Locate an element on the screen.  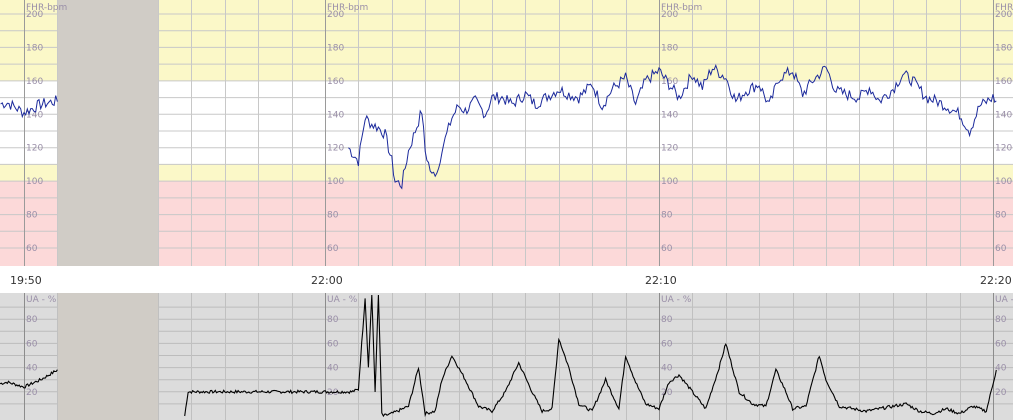
time-label-2220: 22:20 is located at coordinates (996, 280).